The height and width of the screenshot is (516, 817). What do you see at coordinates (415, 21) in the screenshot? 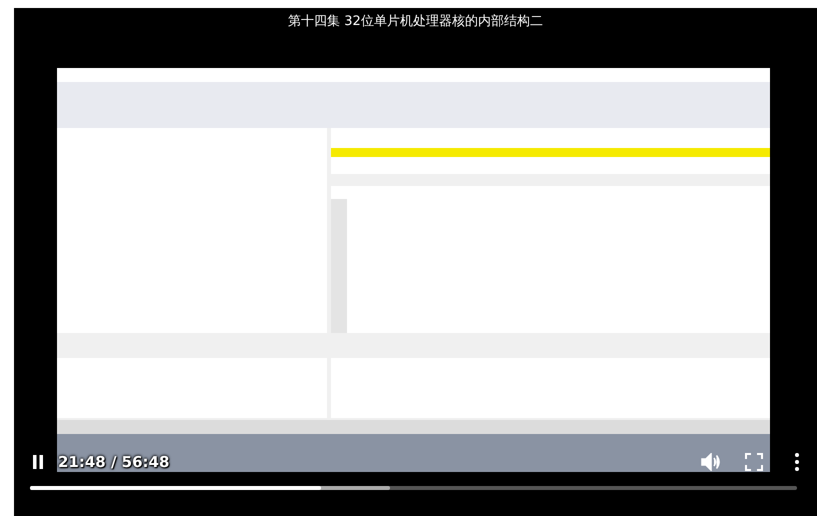
I see `video-title: 第十四集 32位单片机处理器核的内部结构二` at bounding box center [415, 21].